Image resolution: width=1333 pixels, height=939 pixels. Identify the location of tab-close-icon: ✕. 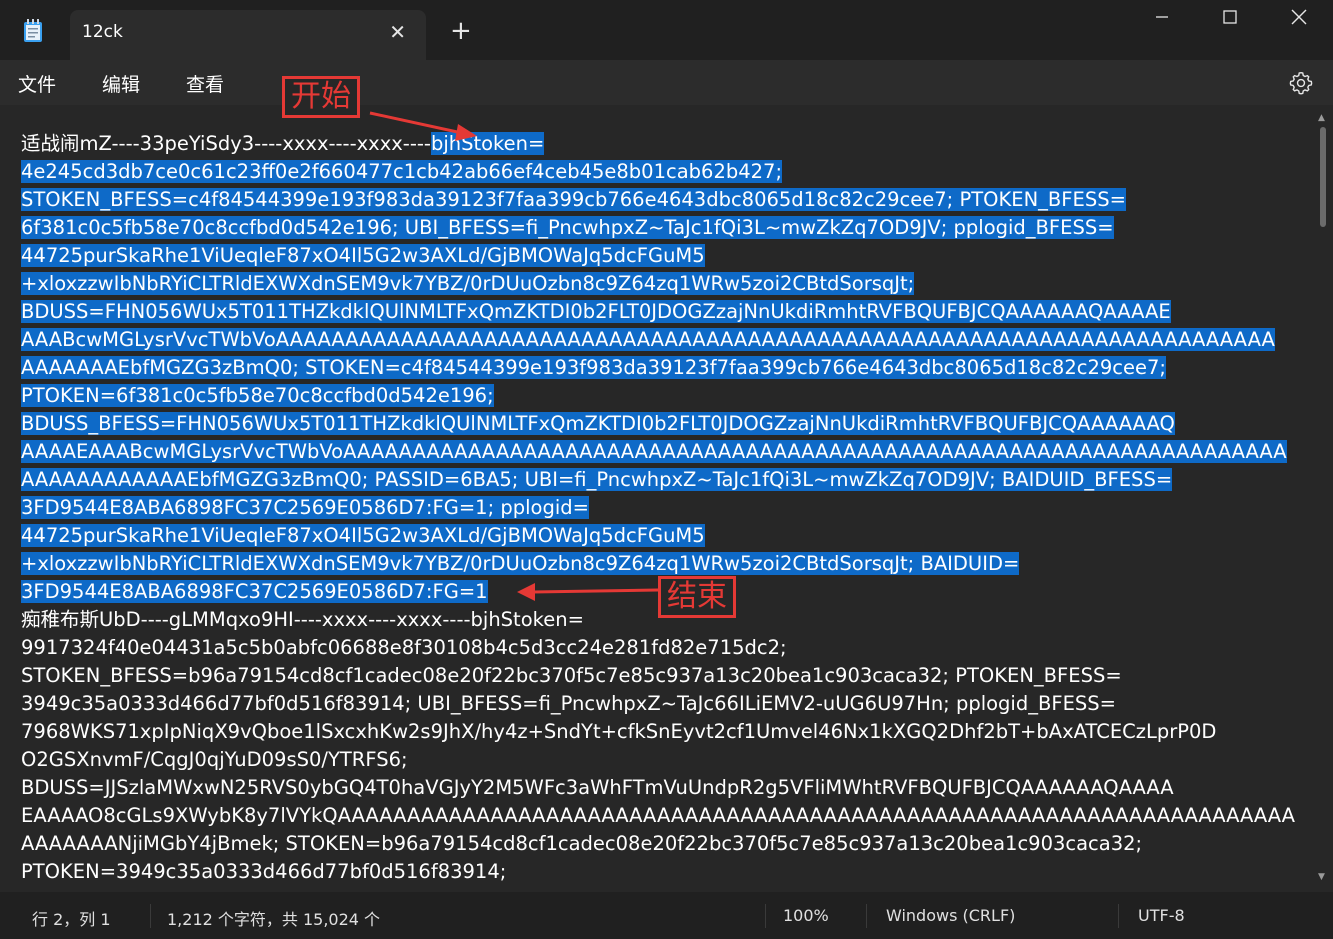
(397, 32).